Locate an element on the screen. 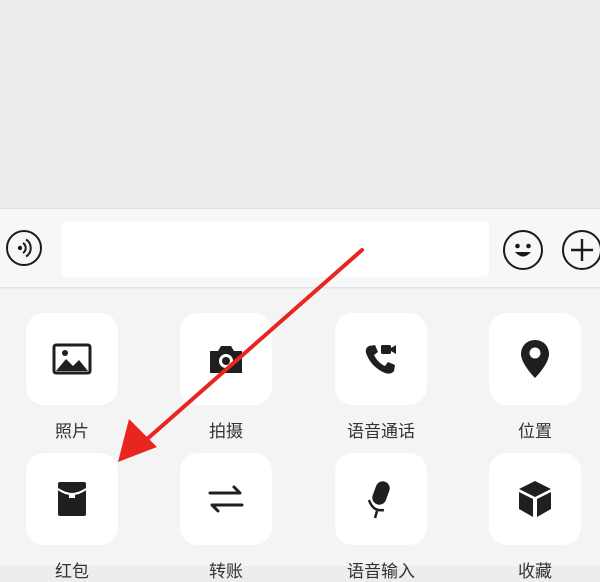  tool-favorites: 收藏 is located at coordinates (535, 517).